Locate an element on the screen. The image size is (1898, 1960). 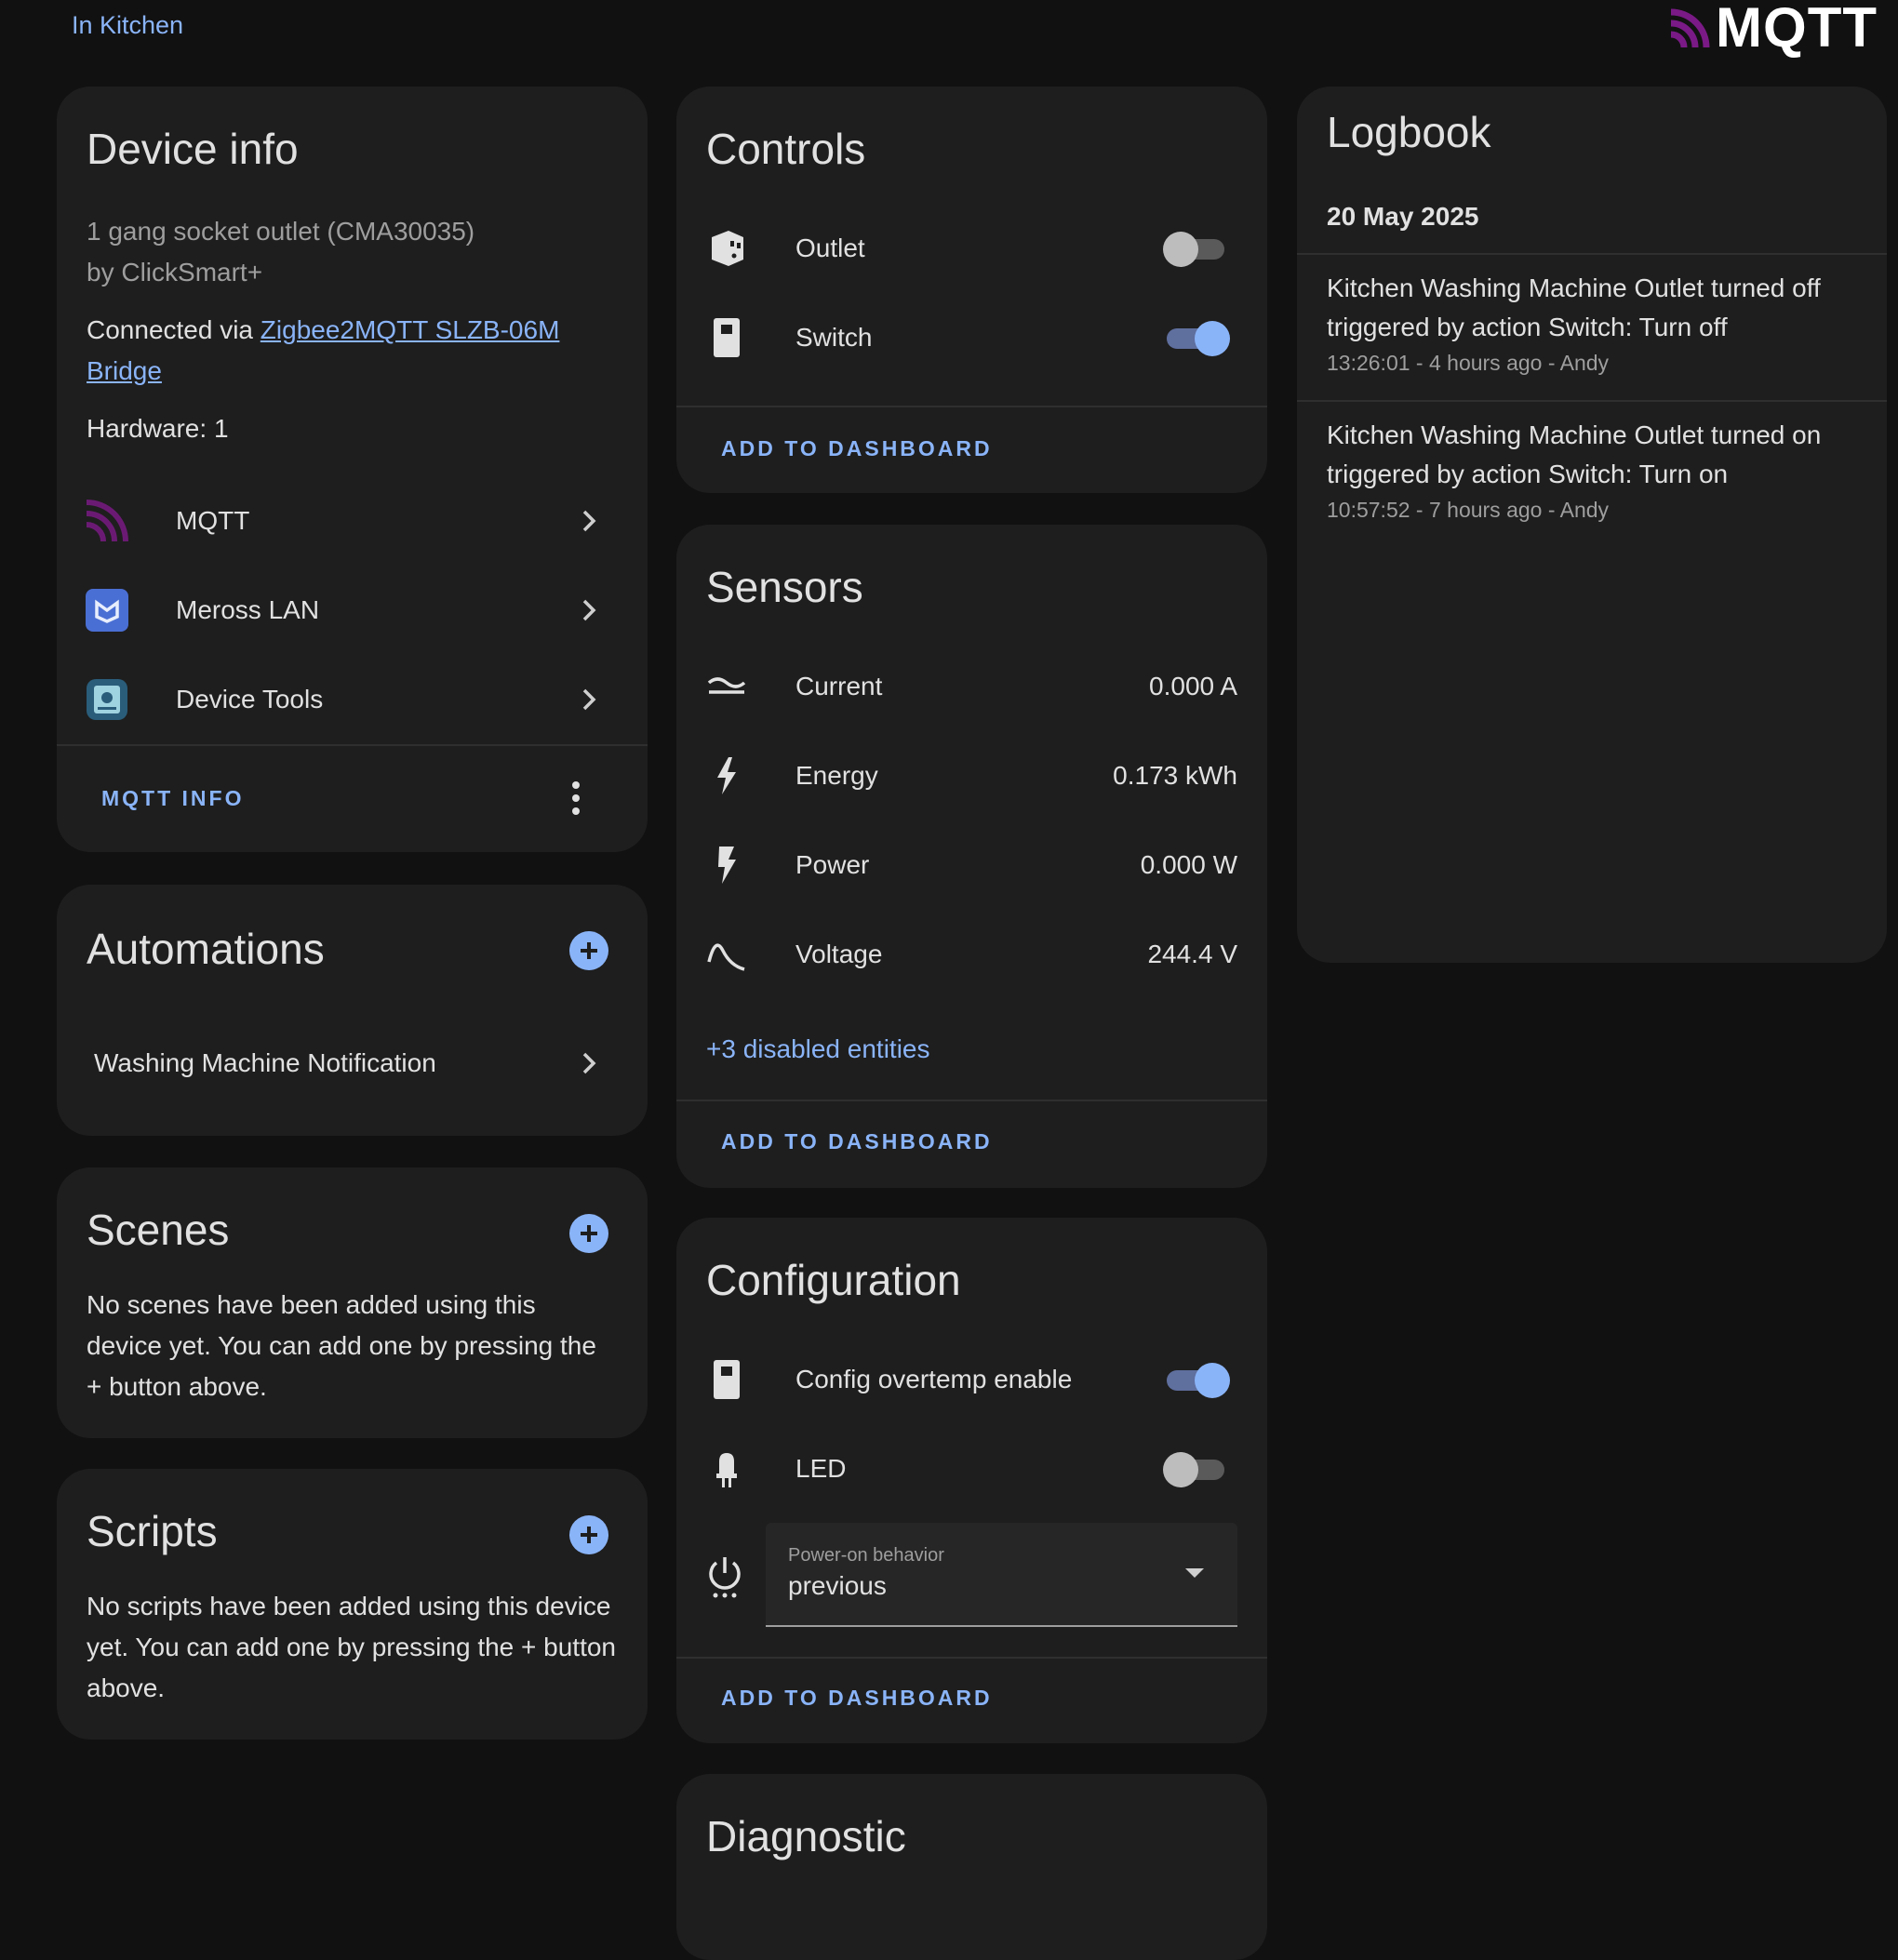
outlet-toggle is located at coordinates (1195, 248).